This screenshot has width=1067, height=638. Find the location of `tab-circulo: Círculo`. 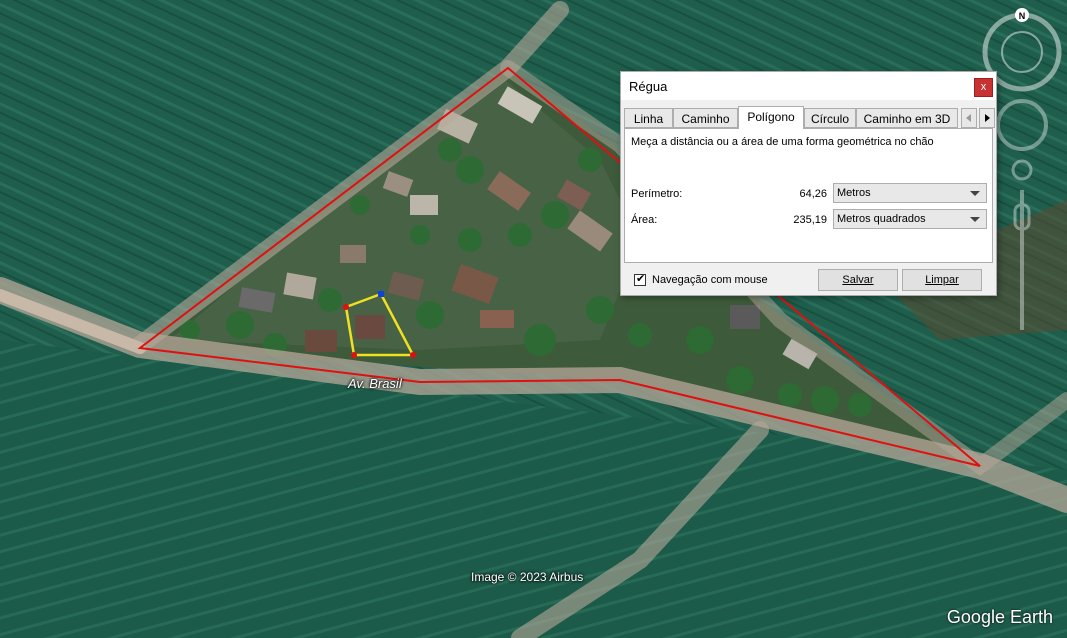

tab-circulo: Círculo is located at coordinates (830, 118).